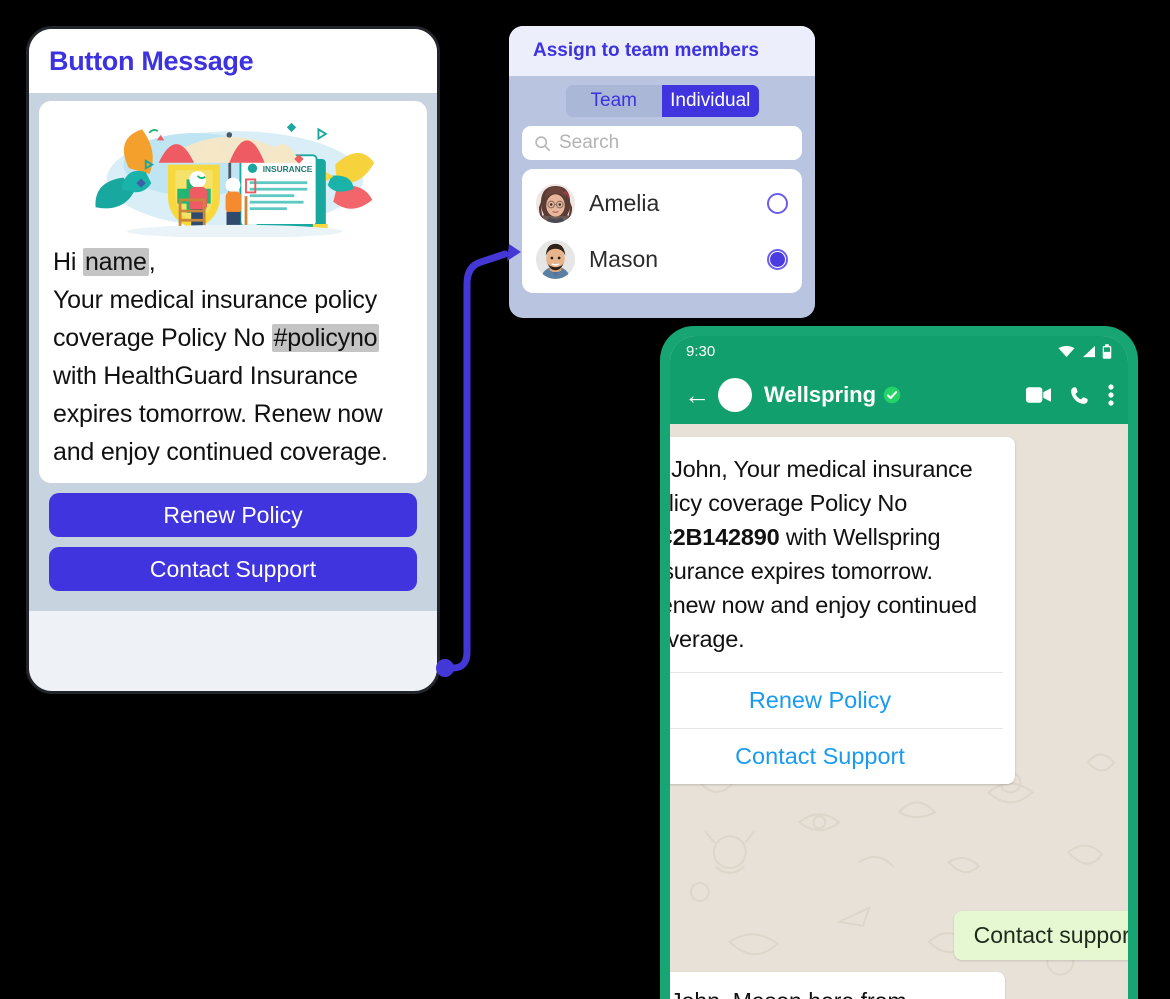 The width and height of the screenshot is (1170, 999). What do you see at coordinates (152, 262) in the screenshot?
I see `greeting-suffix: ,` at bounding box center [152, 262].